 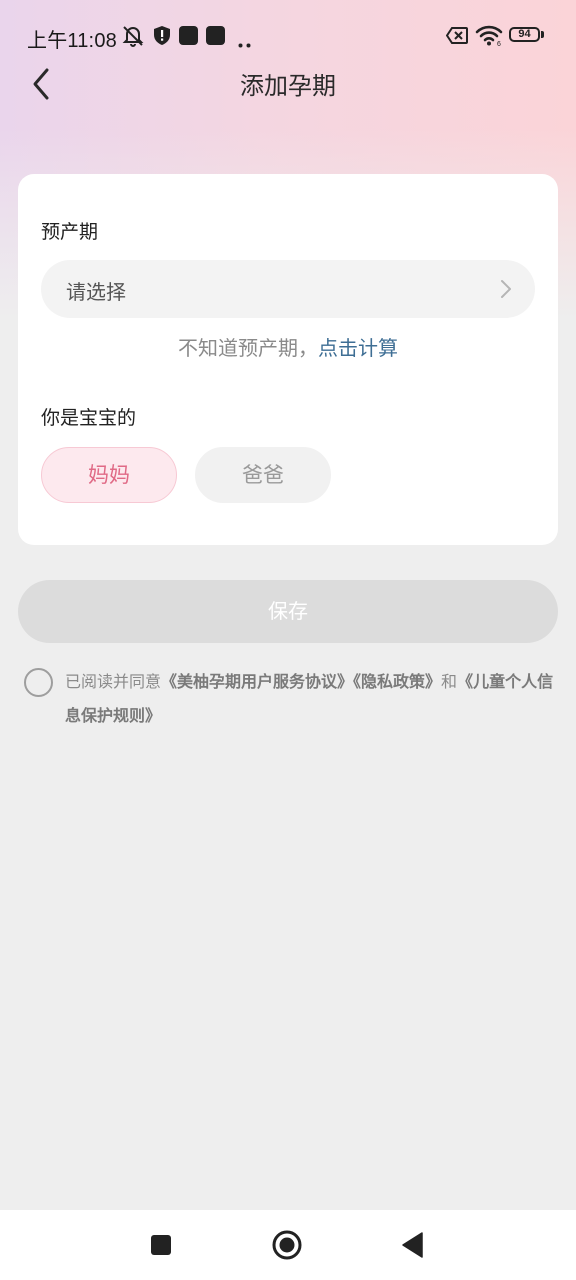 What do you see at coordinates (506, 291) in the screenshot?
I see `chevron-right-icon` at bounding box center [506, 291].